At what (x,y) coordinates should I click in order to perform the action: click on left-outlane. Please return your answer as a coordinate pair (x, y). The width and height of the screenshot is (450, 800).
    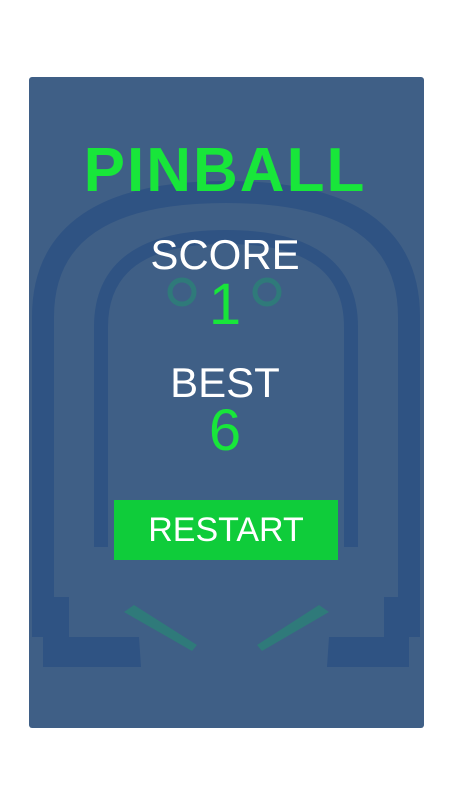
    Looking at the image, I should click on (92, 632).